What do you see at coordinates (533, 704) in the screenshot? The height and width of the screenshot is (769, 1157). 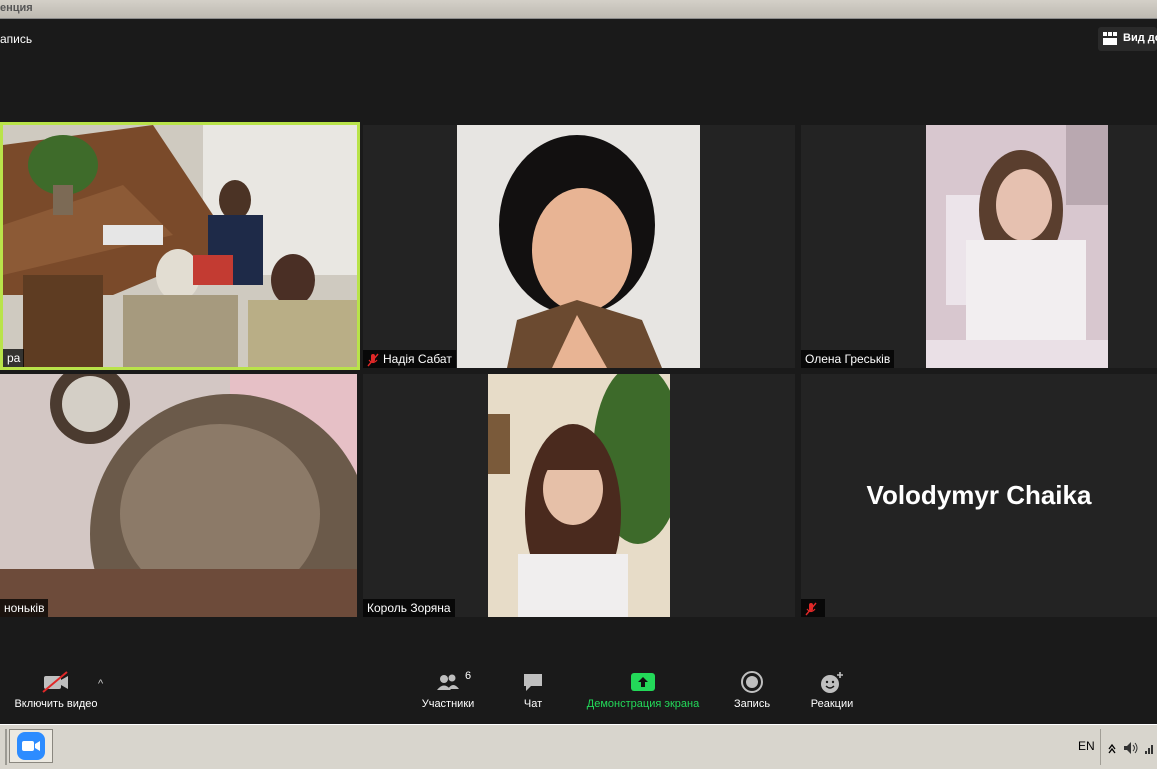 I see `chat-label: Чат` at bounding box center [533, 704].